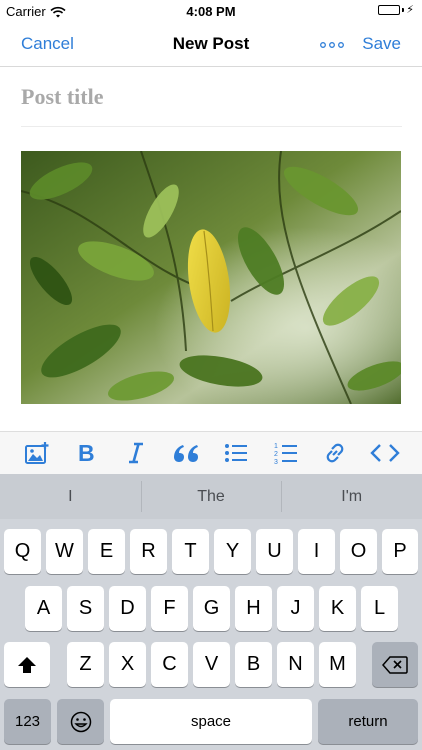 The height and width of the screenshot is (750, 422). I want to click on shift-key, so click(27, 664).